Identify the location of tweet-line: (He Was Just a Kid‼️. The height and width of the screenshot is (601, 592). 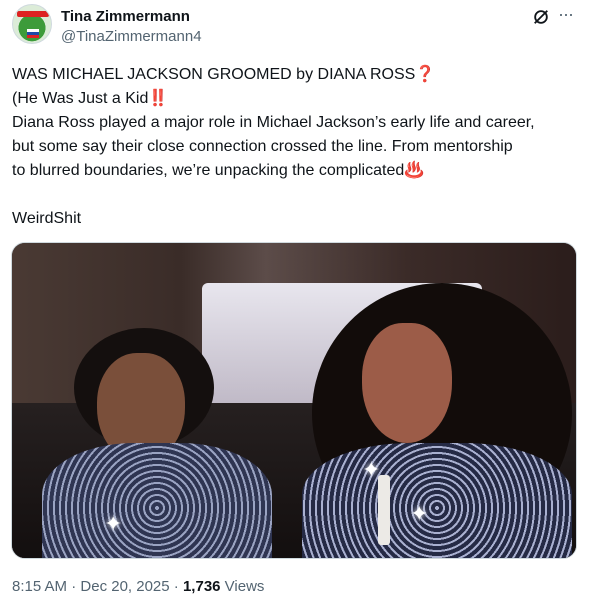
(90, 98).